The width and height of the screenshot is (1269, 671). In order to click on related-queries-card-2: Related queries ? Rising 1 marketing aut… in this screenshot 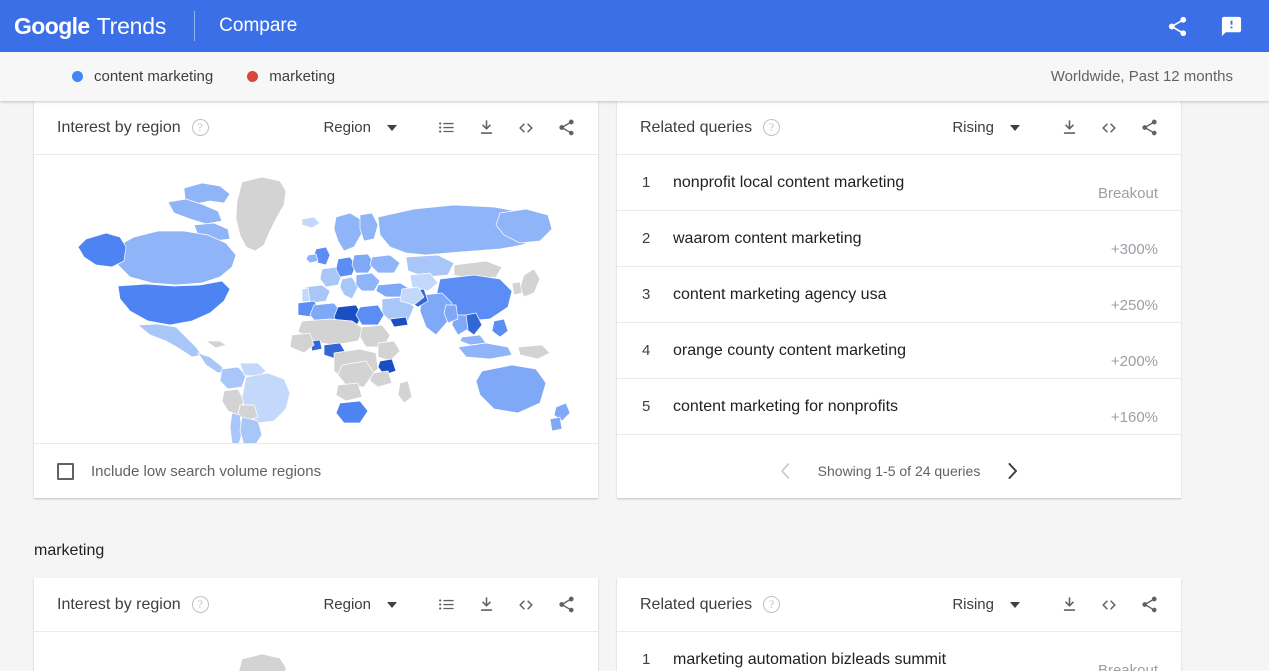, I will do `click(899, 624)`.